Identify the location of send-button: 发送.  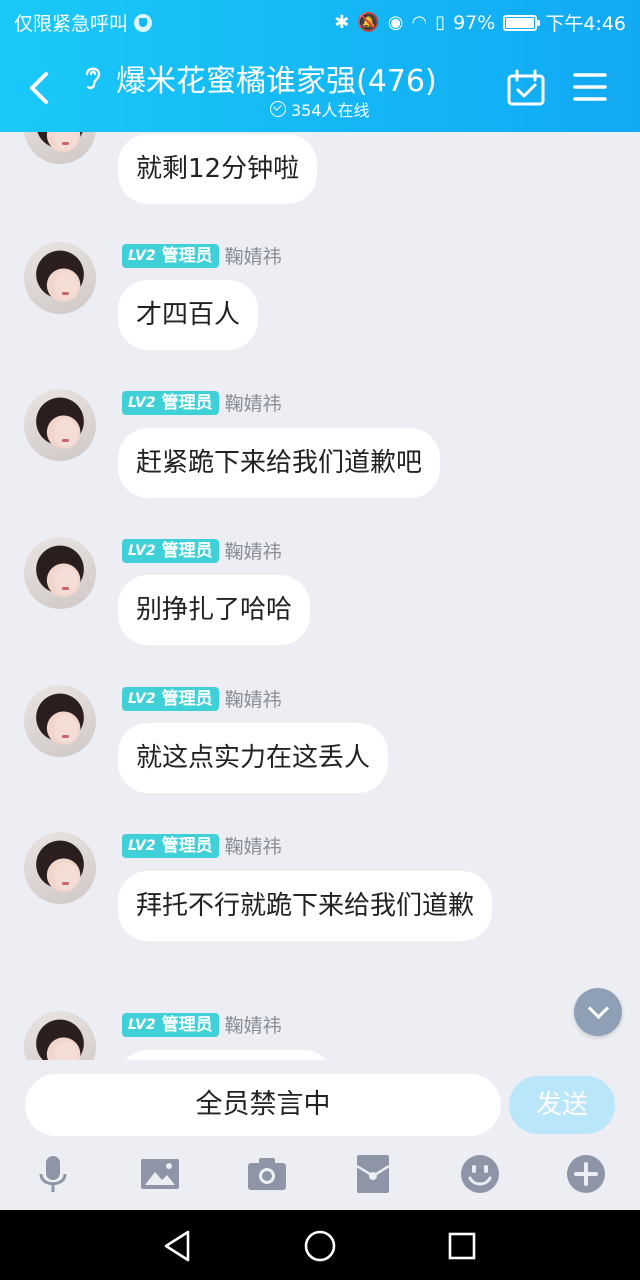
(562, 1105).